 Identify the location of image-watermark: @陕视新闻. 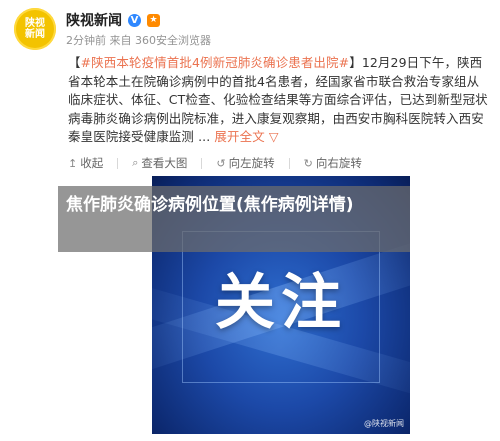
(384, 423).